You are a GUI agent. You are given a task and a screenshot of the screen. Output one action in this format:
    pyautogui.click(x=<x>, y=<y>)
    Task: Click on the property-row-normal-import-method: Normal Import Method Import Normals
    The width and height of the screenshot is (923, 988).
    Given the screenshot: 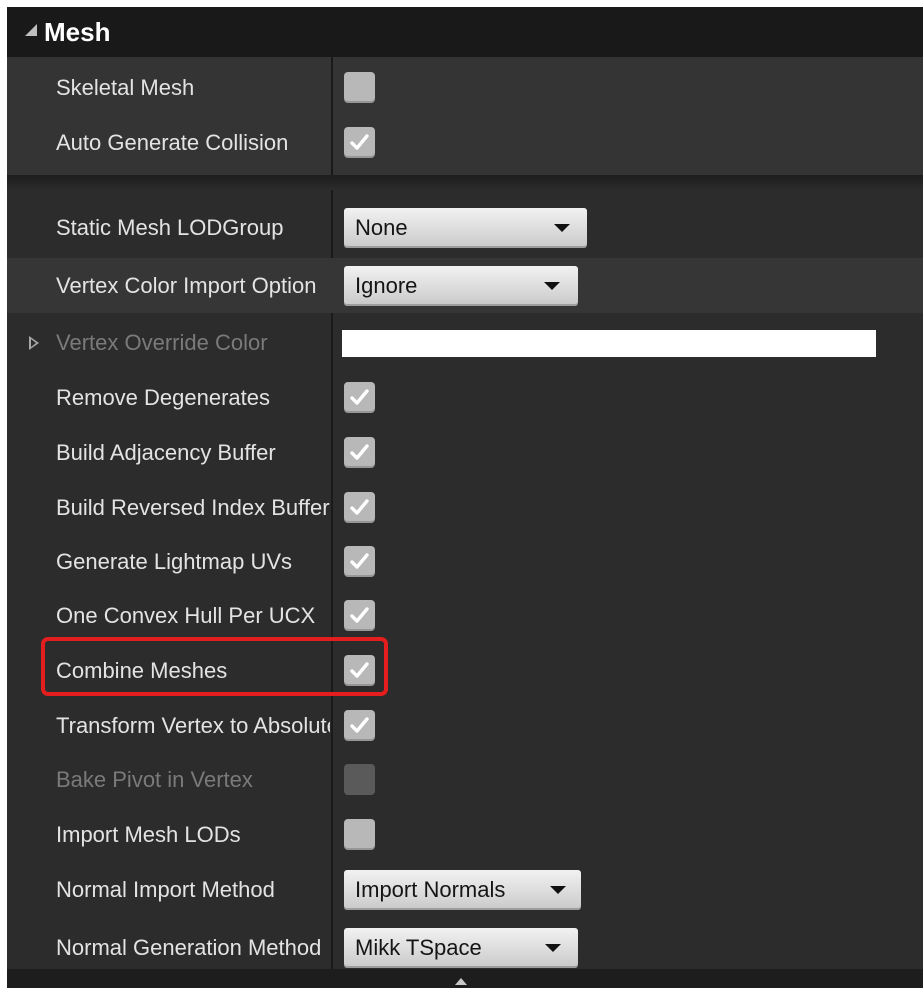 What is the action you would take?
    pyautogui.click(x=465, y=889)
    